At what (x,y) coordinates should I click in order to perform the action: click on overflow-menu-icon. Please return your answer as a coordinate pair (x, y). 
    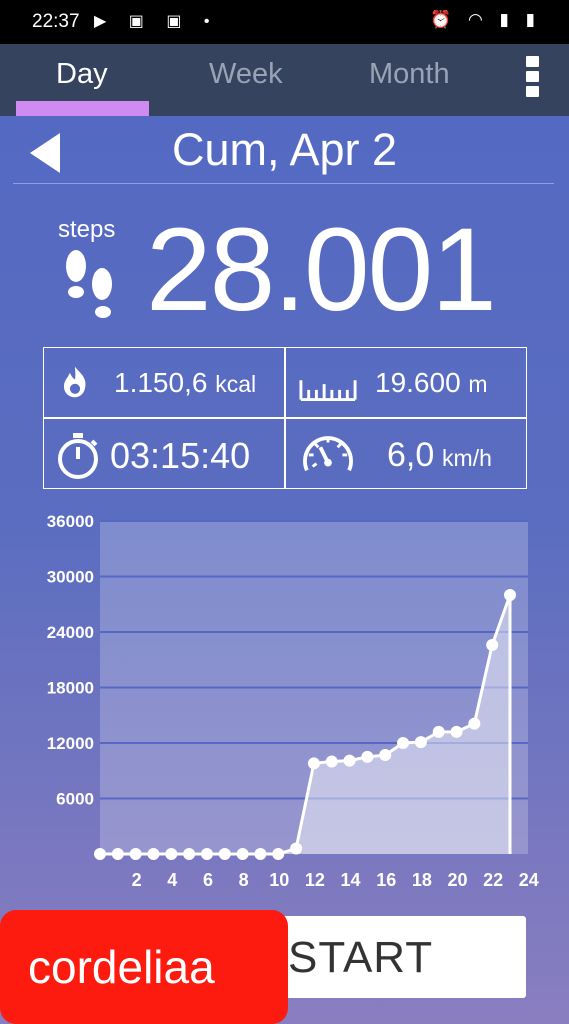
    Looking at the image, I should click on (533, 79).